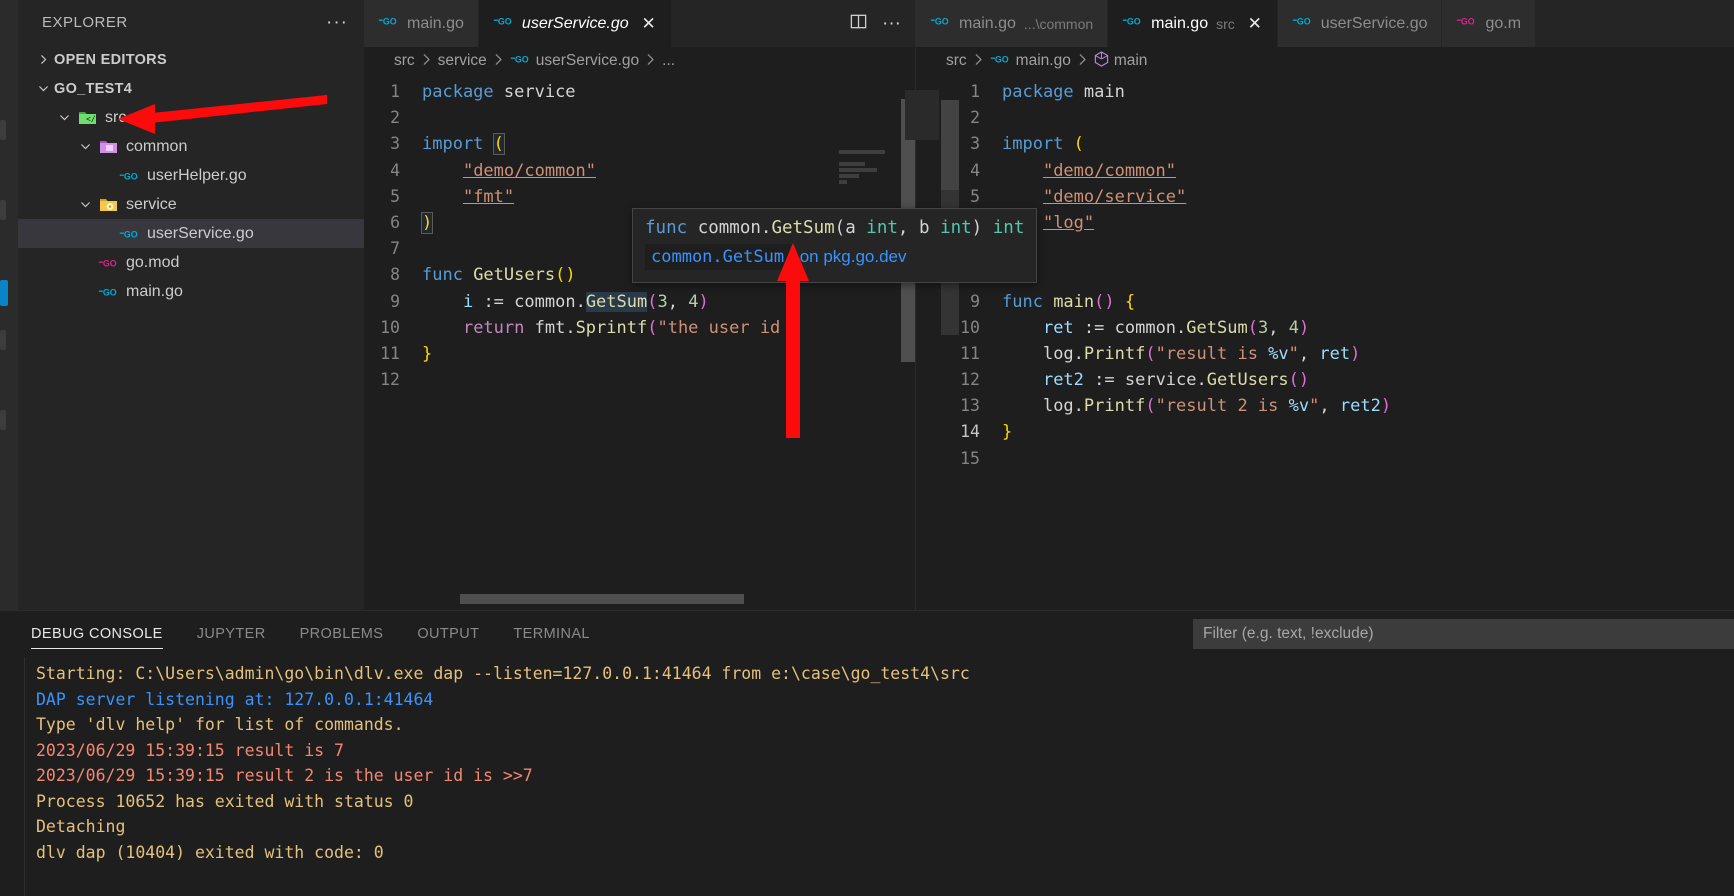  I want to click on tab-label: main.go, so click(1180, 23).